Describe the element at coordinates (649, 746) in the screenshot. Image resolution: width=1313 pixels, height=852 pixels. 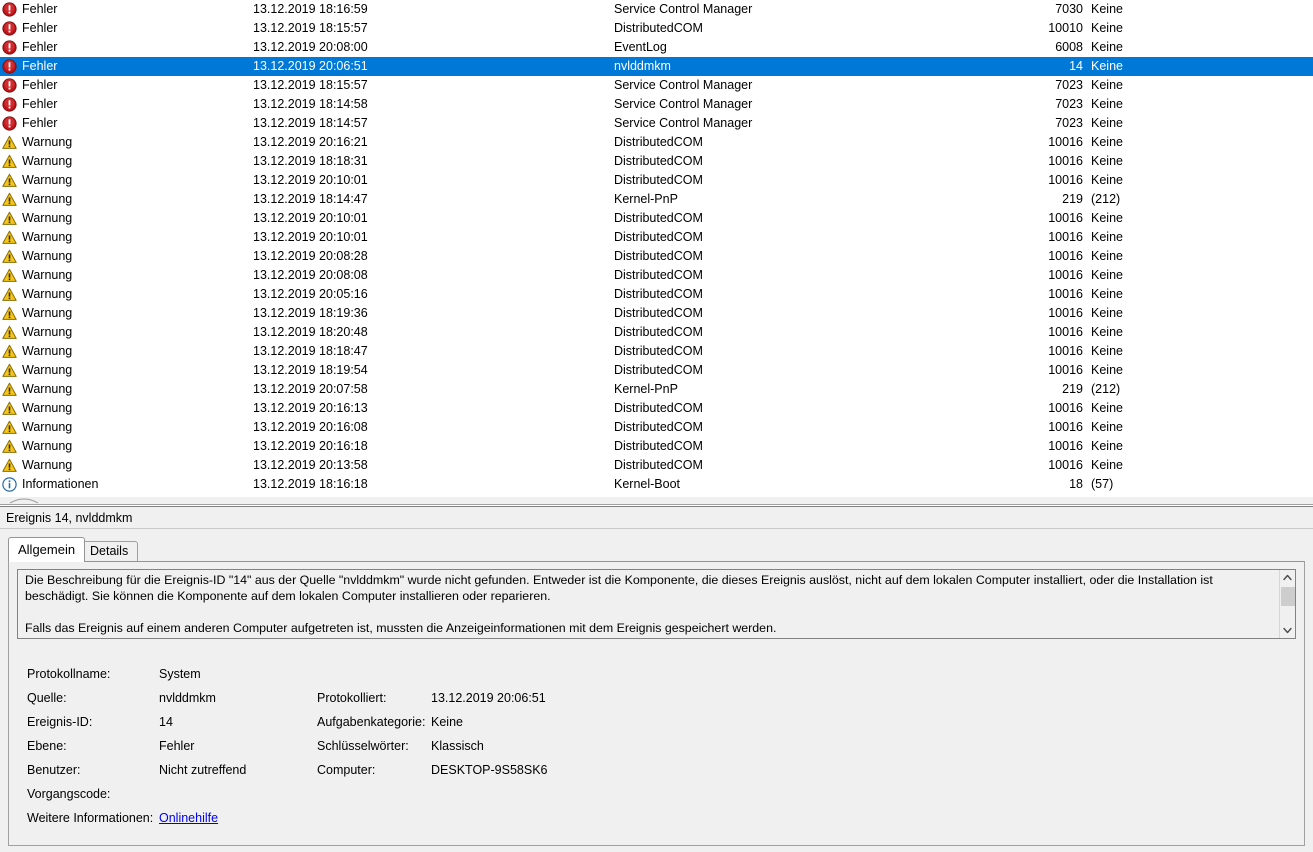
I see `metadata-row: Ebene: Fehler Schlüsselwörter: Klassisch` at that location.